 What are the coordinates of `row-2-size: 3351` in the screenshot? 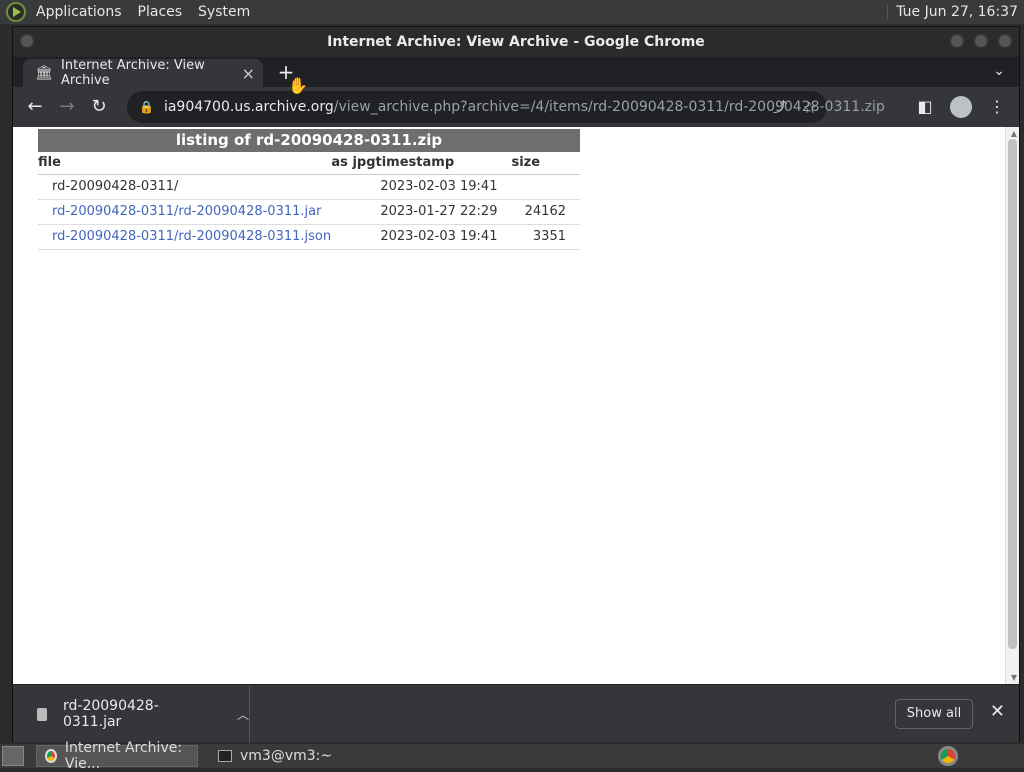 It's located at (545, 237).